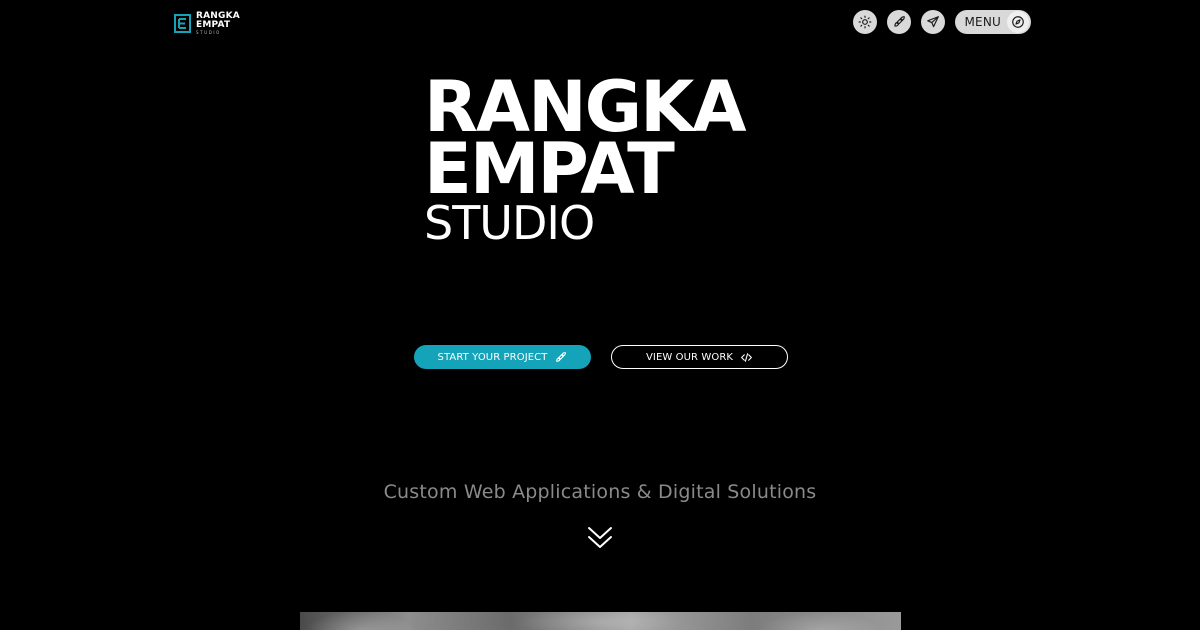 This screenshot has height=630, width=1200. I want to click on start-project-button: START YOUR PROJECT, so click(502, 357).